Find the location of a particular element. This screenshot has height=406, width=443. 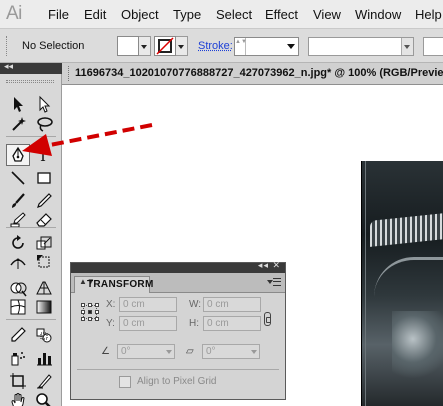

tab-transform-label: TRANSFORM is located at coordinates (120, 284).